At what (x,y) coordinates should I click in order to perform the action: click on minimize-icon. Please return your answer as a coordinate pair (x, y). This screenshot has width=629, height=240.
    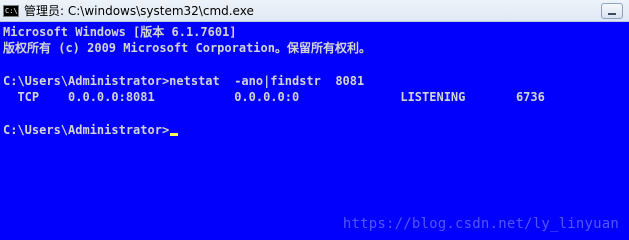
    Looking at the image, I should click on (612, 14).